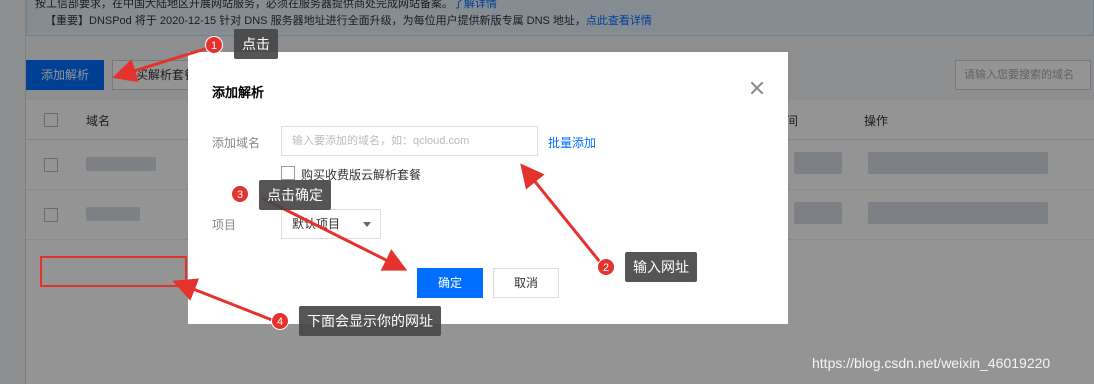 This screenshot has height=384, width=1094. I want to click on step-1-badge: 1, so click(214, 45).